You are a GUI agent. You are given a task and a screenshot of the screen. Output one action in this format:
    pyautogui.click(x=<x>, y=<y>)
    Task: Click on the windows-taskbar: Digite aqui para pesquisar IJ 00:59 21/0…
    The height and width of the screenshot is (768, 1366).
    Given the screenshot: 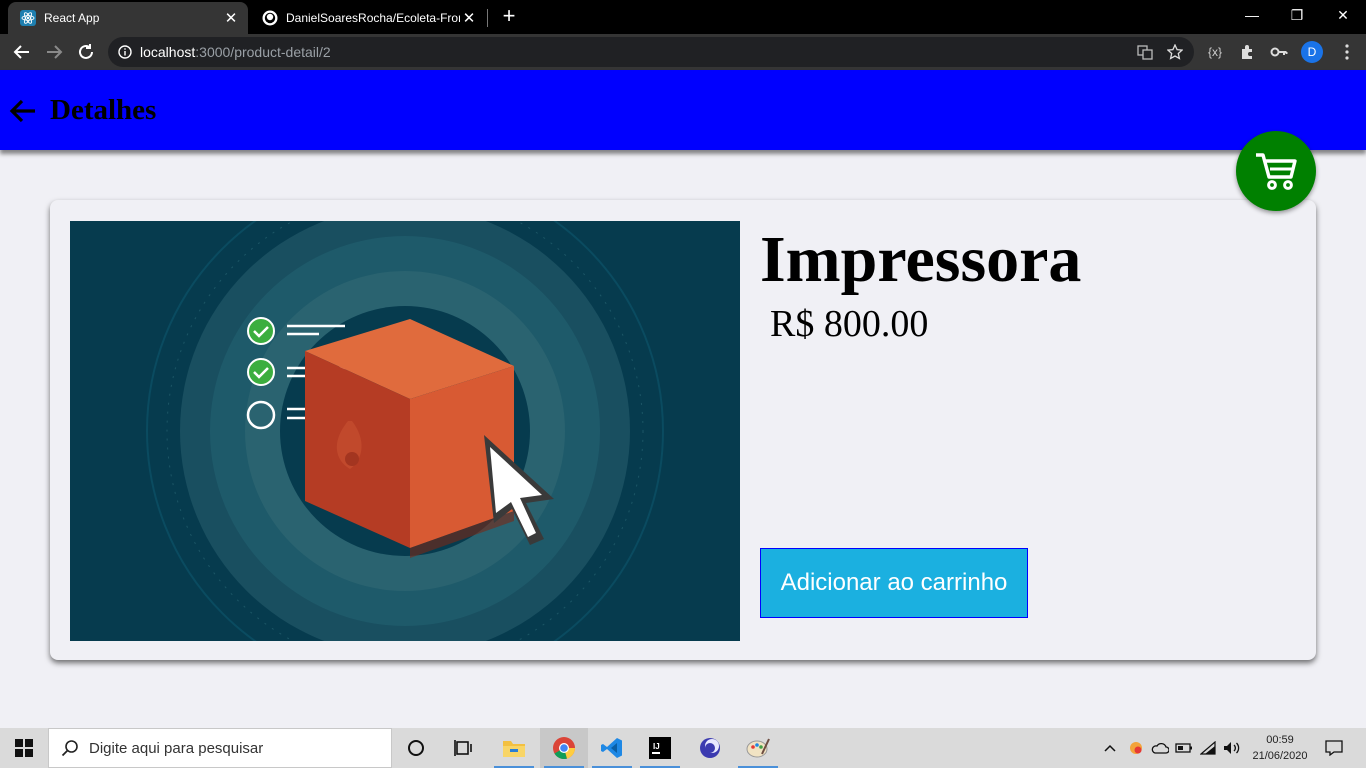 What is the action you would take?
    pyautogui.click(x=683, y=748)
    